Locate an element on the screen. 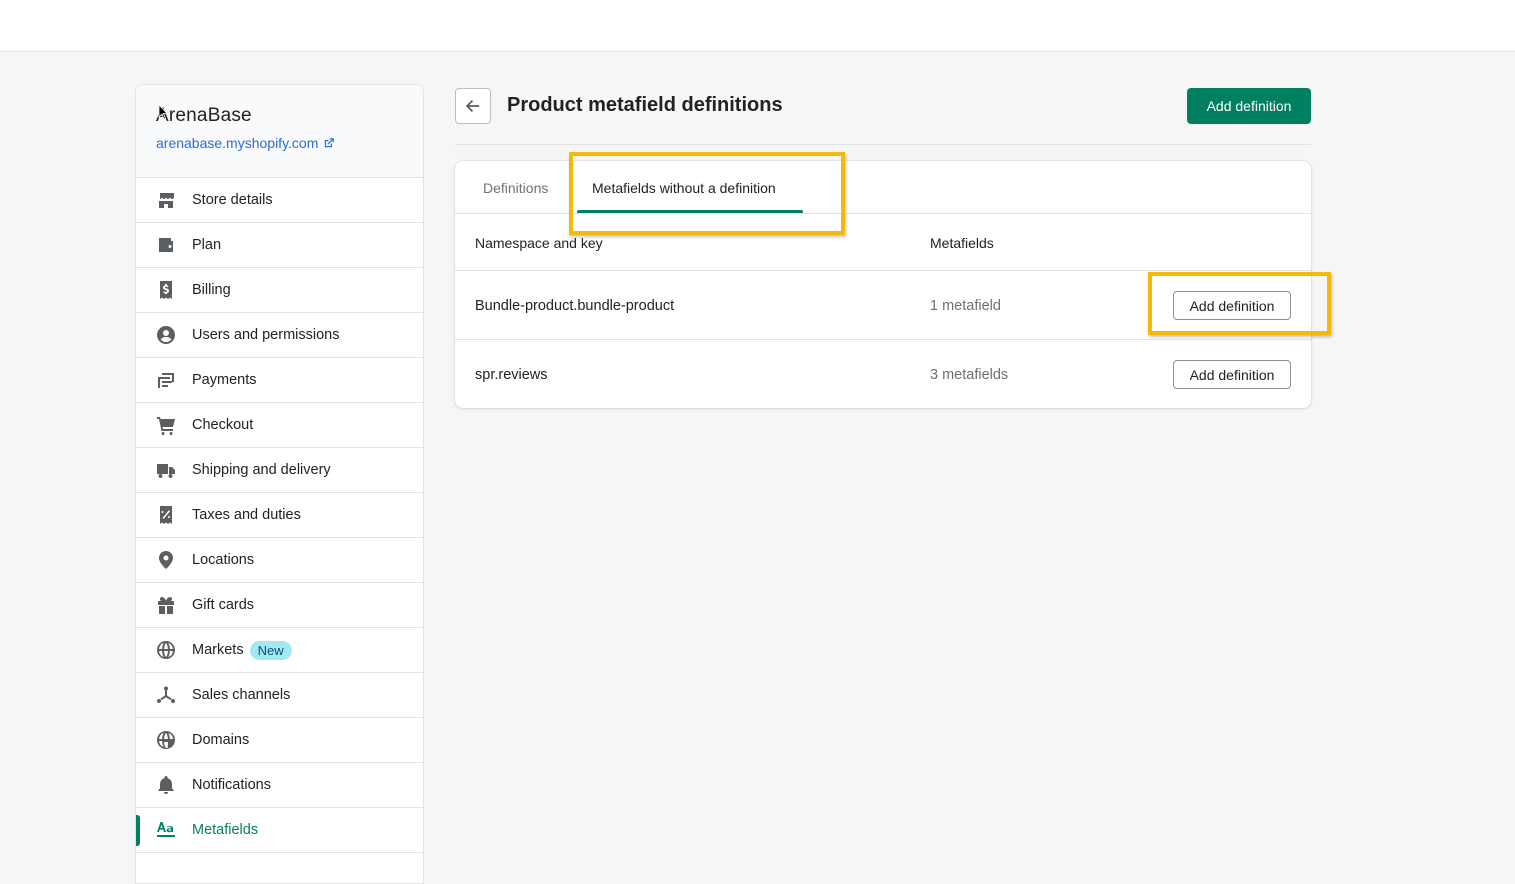 The image size is (1515, 884). tax-receipt-icon is located at coordinates (166, 515).